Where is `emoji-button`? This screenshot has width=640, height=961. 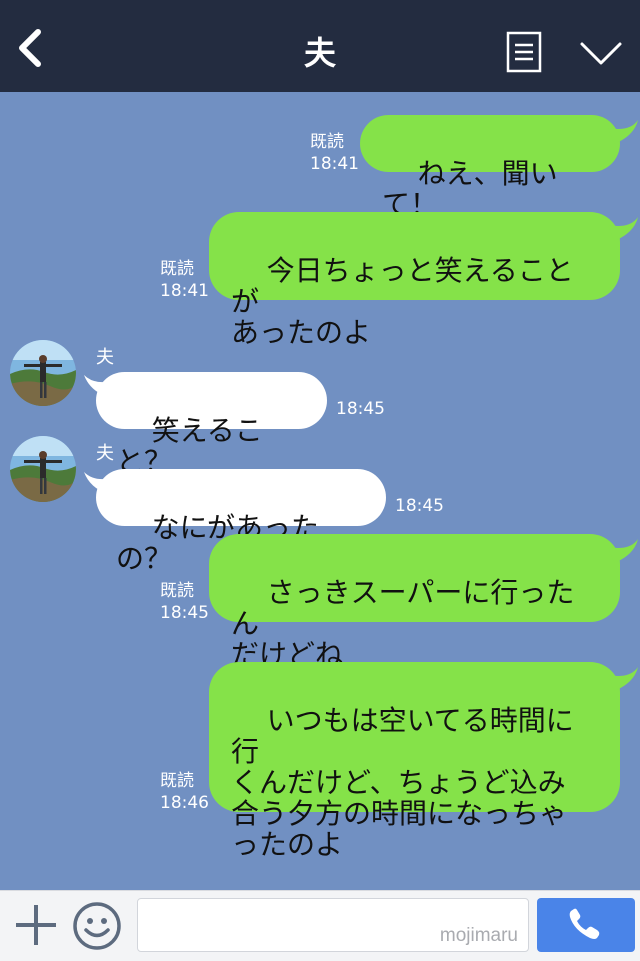 emoji-button is located at coordinates (97, 926).